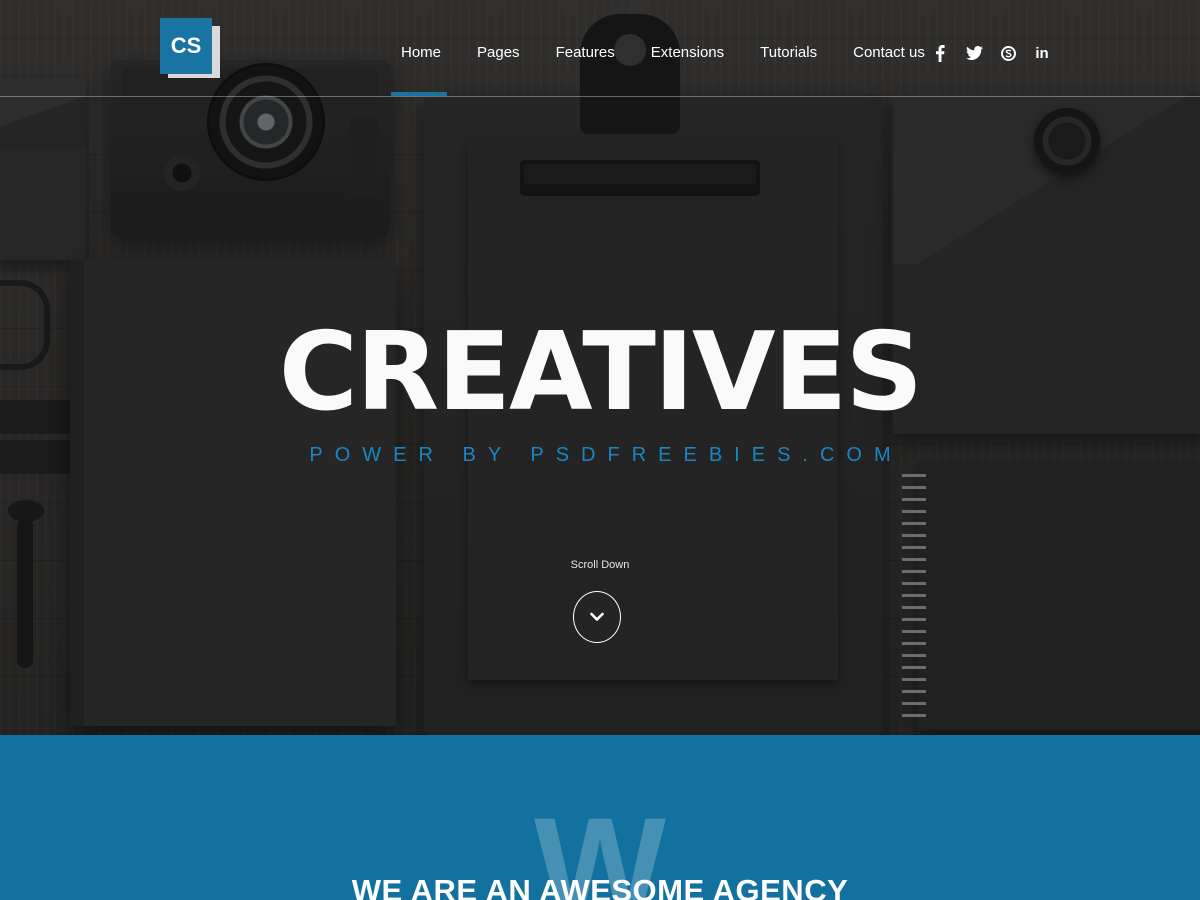  What do you see at coordinates (600, 372) in the screenshot?
I see `hero-title: CREATIVES` at bounding box center [600, 372].